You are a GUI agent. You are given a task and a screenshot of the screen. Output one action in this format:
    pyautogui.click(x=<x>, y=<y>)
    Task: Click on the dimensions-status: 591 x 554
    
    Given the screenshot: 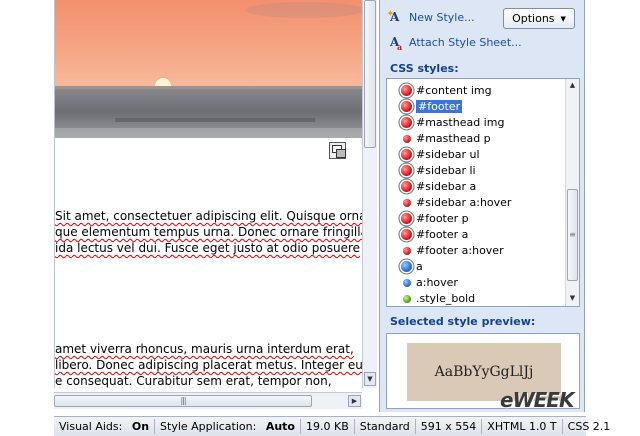 What is the action you would take?
    pyautogui.click(x=449, y=426)
    